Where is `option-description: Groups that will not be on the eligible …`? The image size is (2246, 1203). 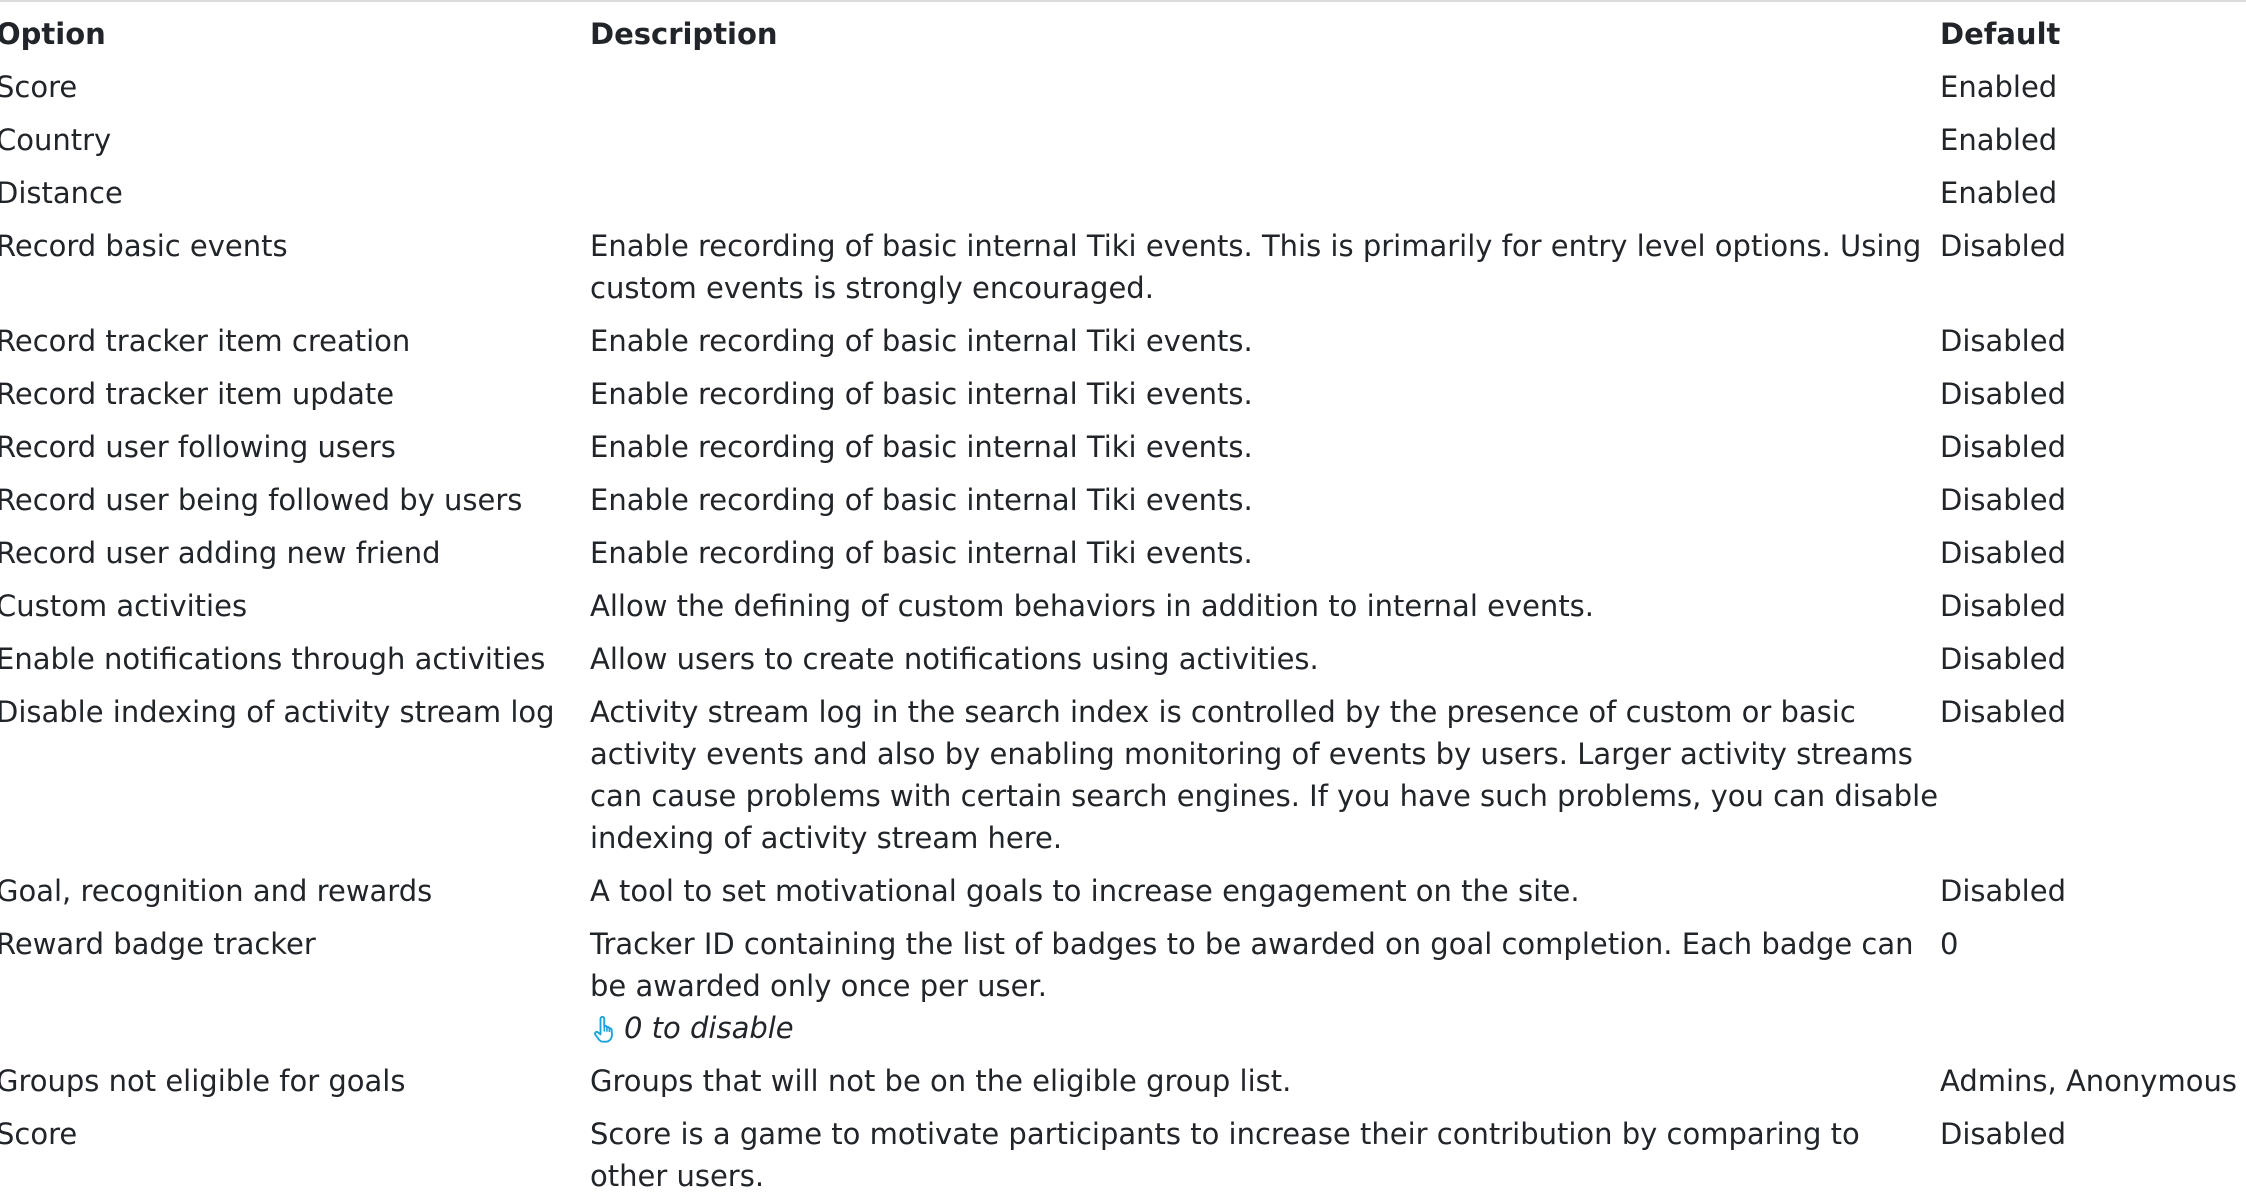 option-description: Groups that will not be on the eligible … is located at coordinates (941, 1081).